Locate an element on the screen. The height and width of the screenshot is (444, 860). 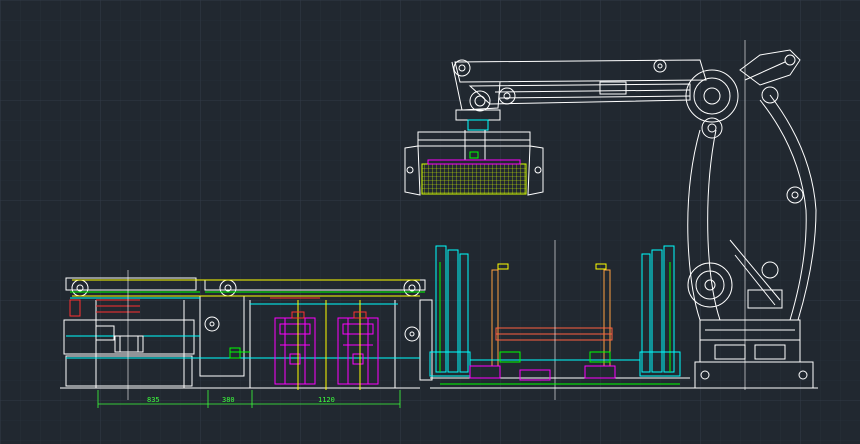
dimension-label-1120: 1120 is located at coordinates (326, 400).